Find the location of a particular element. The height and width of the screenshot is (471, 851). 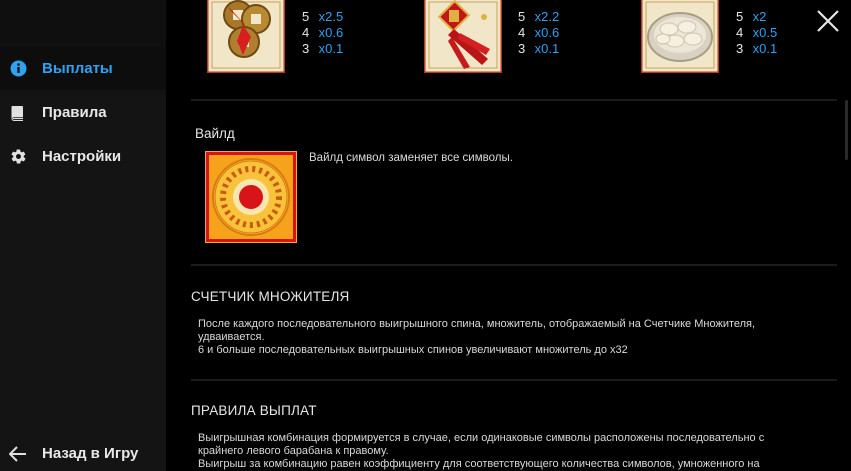

sidebar-item-payouts: Выплаты is located at coordinates (83, 68).